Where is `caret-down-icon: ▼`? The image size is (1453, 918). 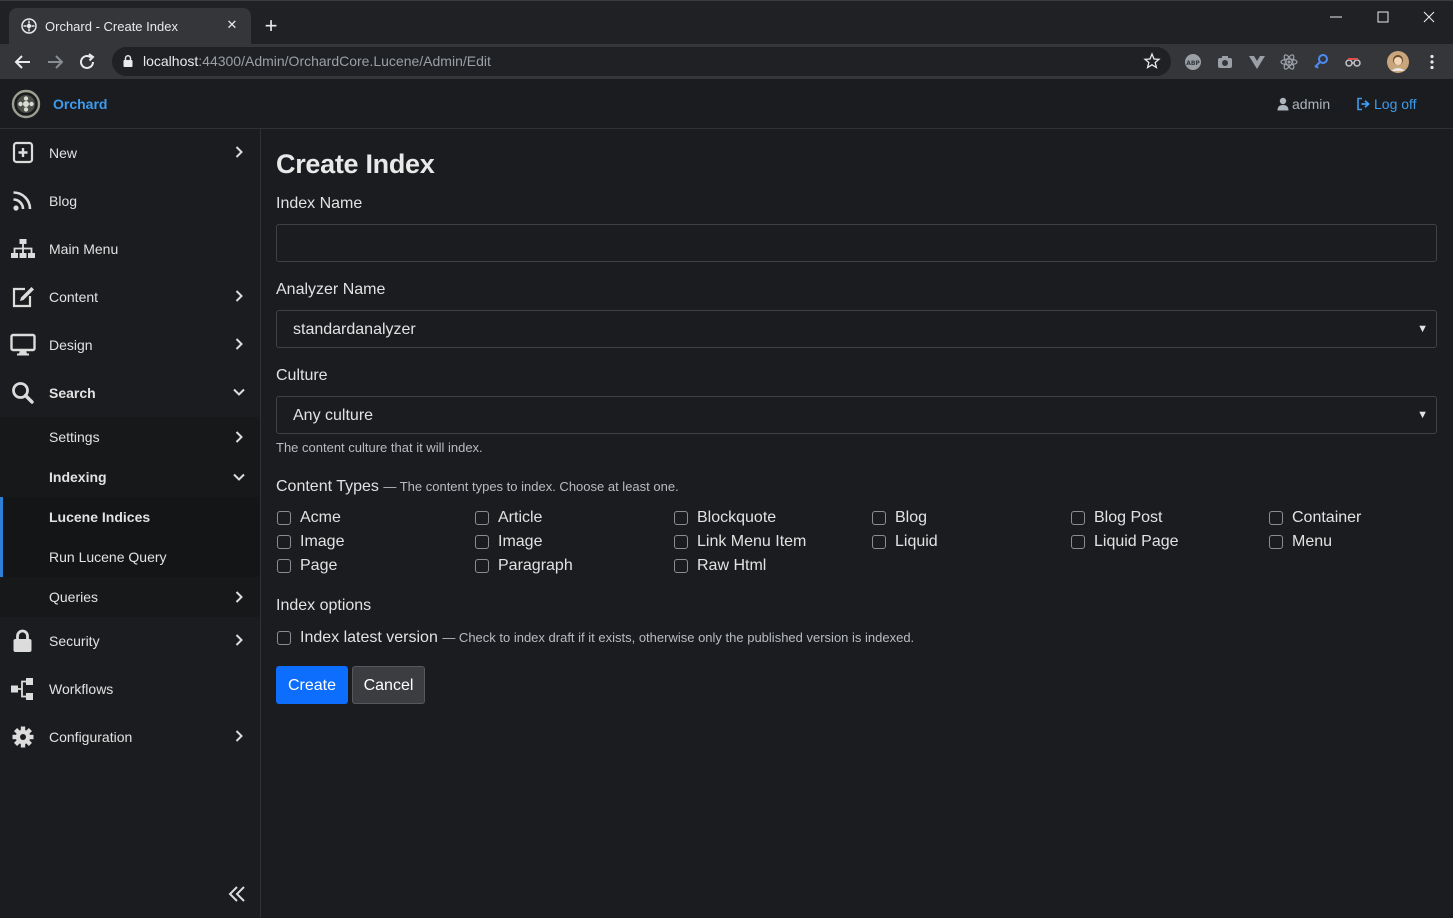
caret-down-icon: ▼ is located at coordinates (1422, 329).